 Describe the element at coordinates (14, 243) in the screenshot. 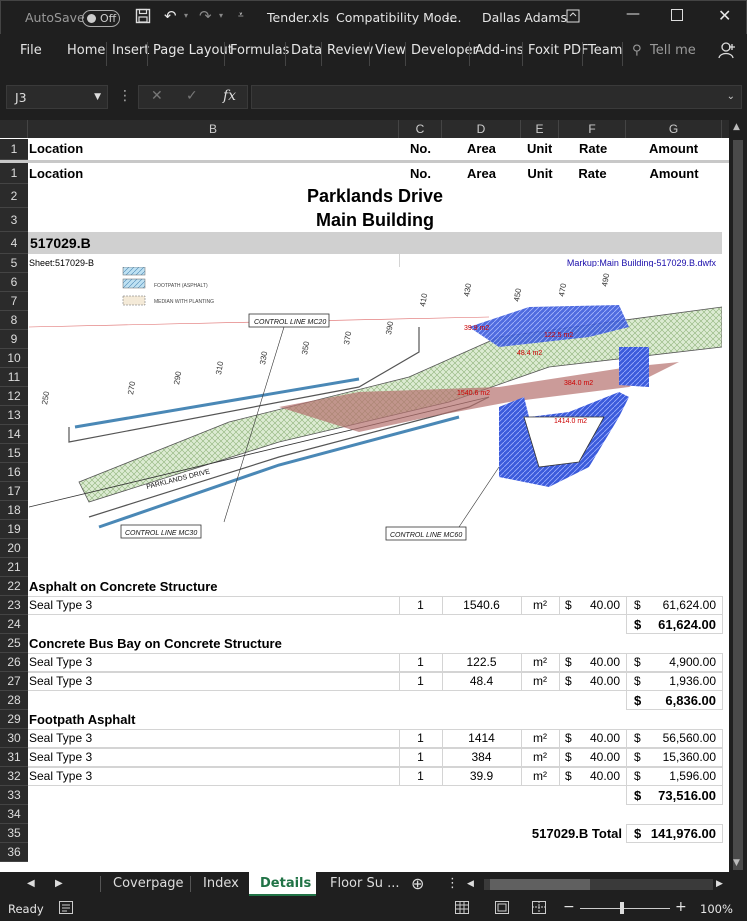

I see `row-number: 4` at that location.